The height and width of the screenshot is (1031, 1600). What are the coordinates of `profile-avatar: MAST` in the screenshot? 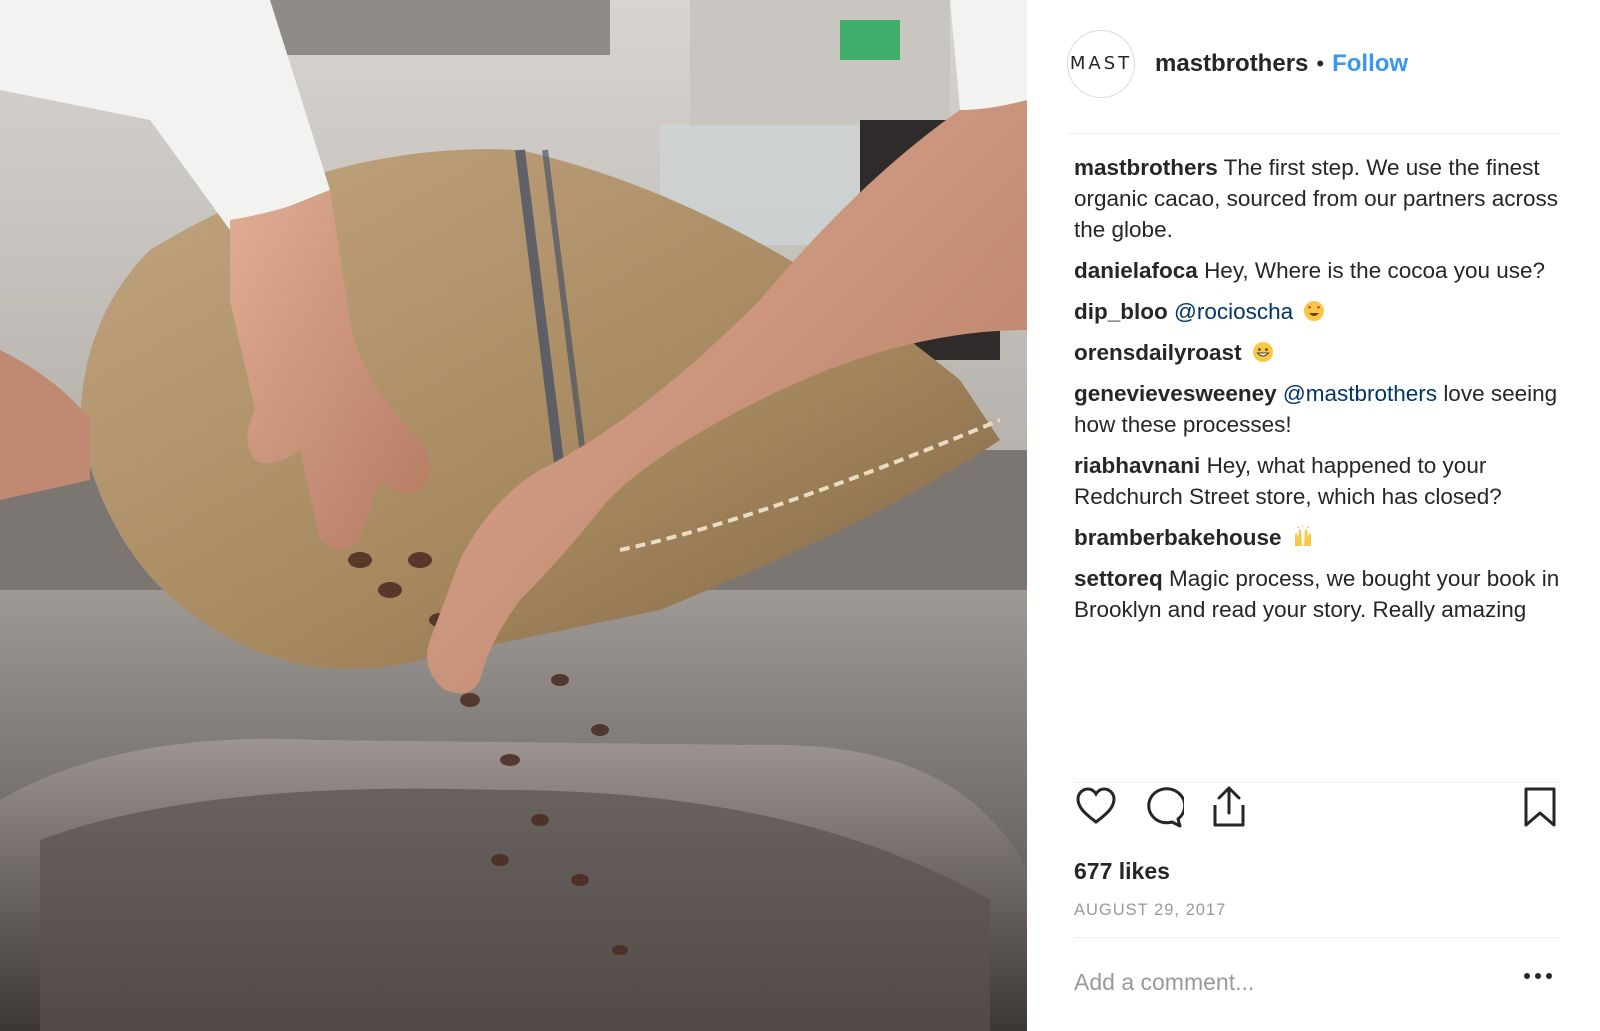 It's located at (1101, 63).